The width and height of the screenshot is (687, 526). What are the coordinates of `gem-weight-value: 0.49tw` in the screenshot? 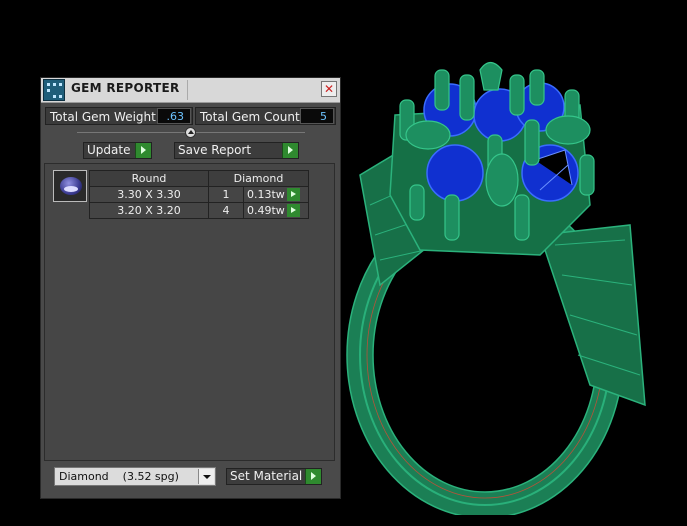 It's located at (266, 210).